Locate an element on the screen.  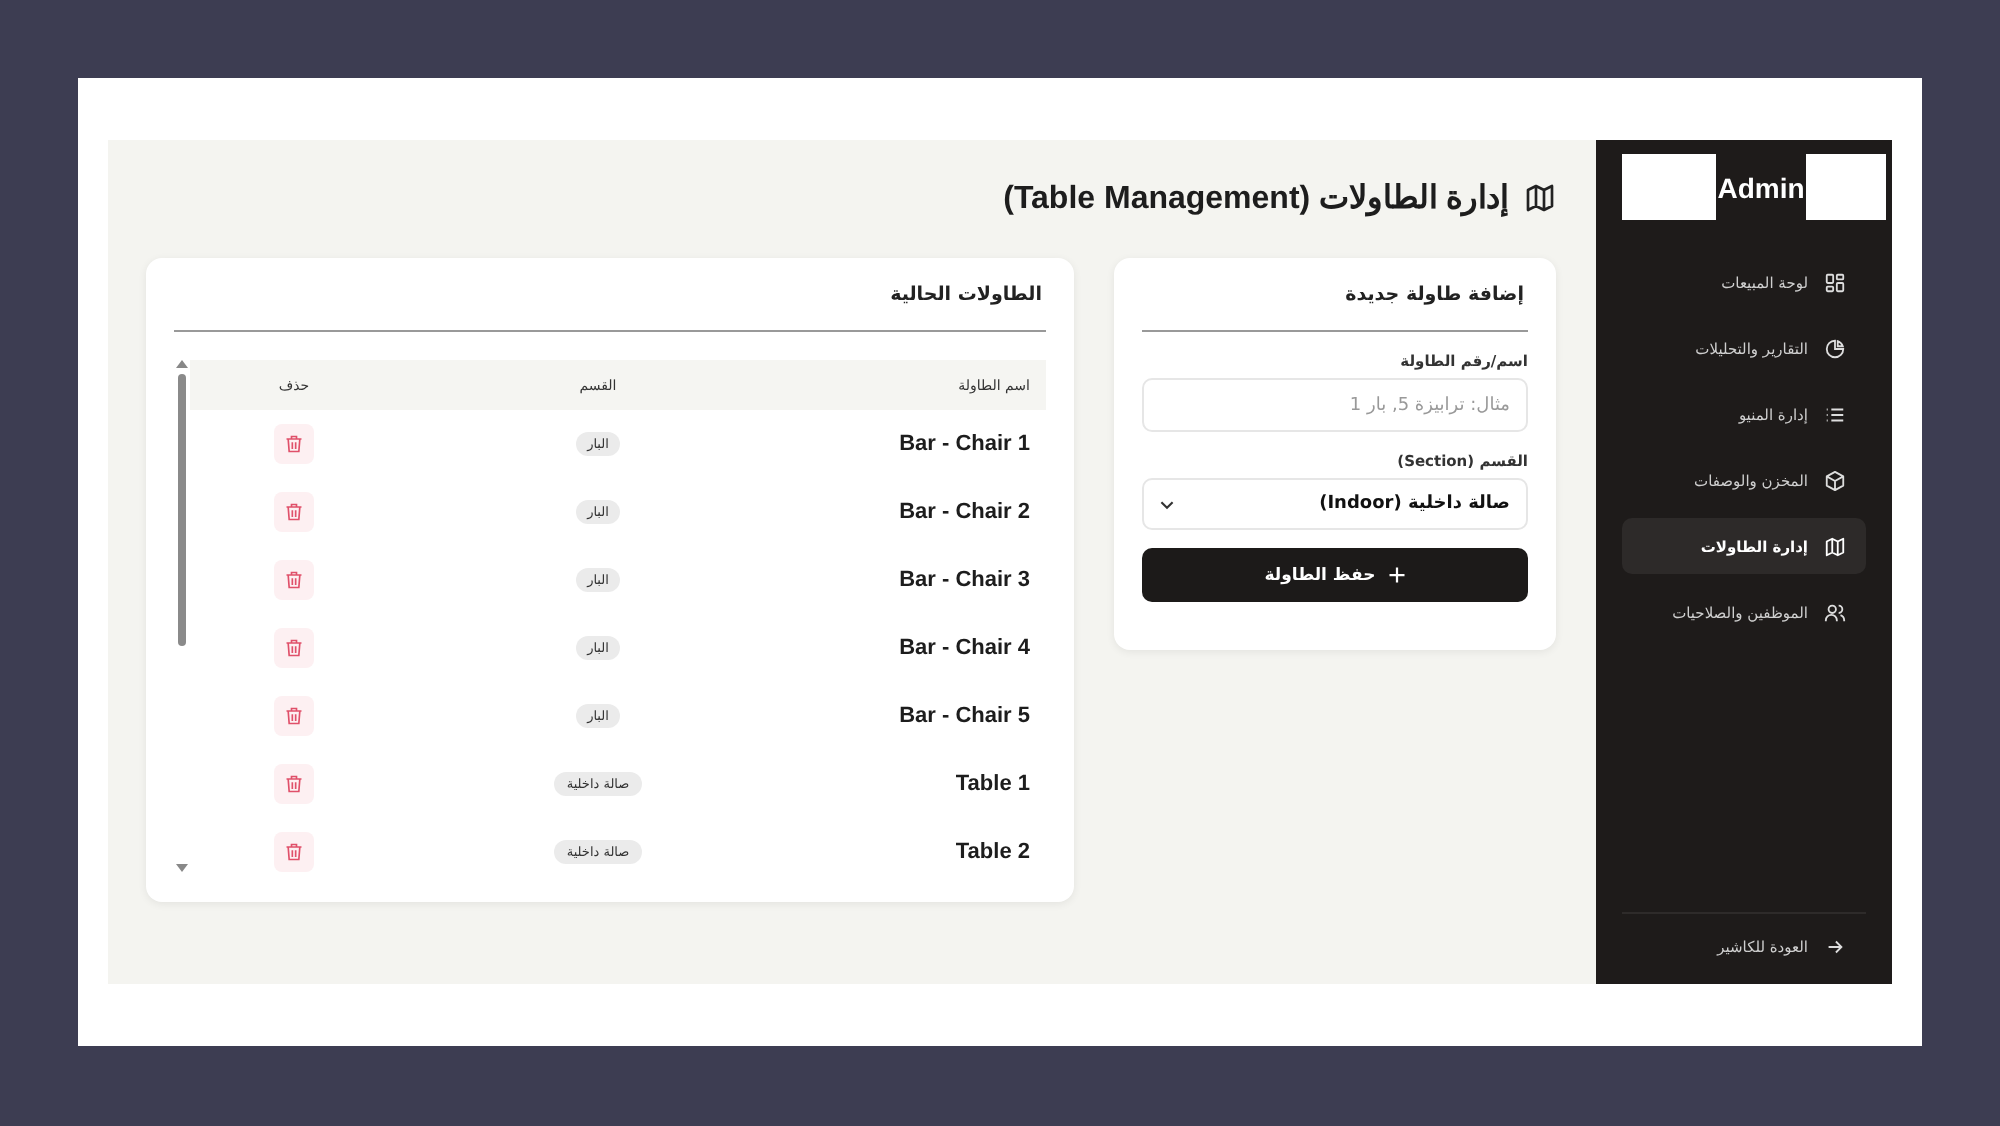
table-name-cell-text: Bar - Chair 5 is located at coordinates (964, 716).